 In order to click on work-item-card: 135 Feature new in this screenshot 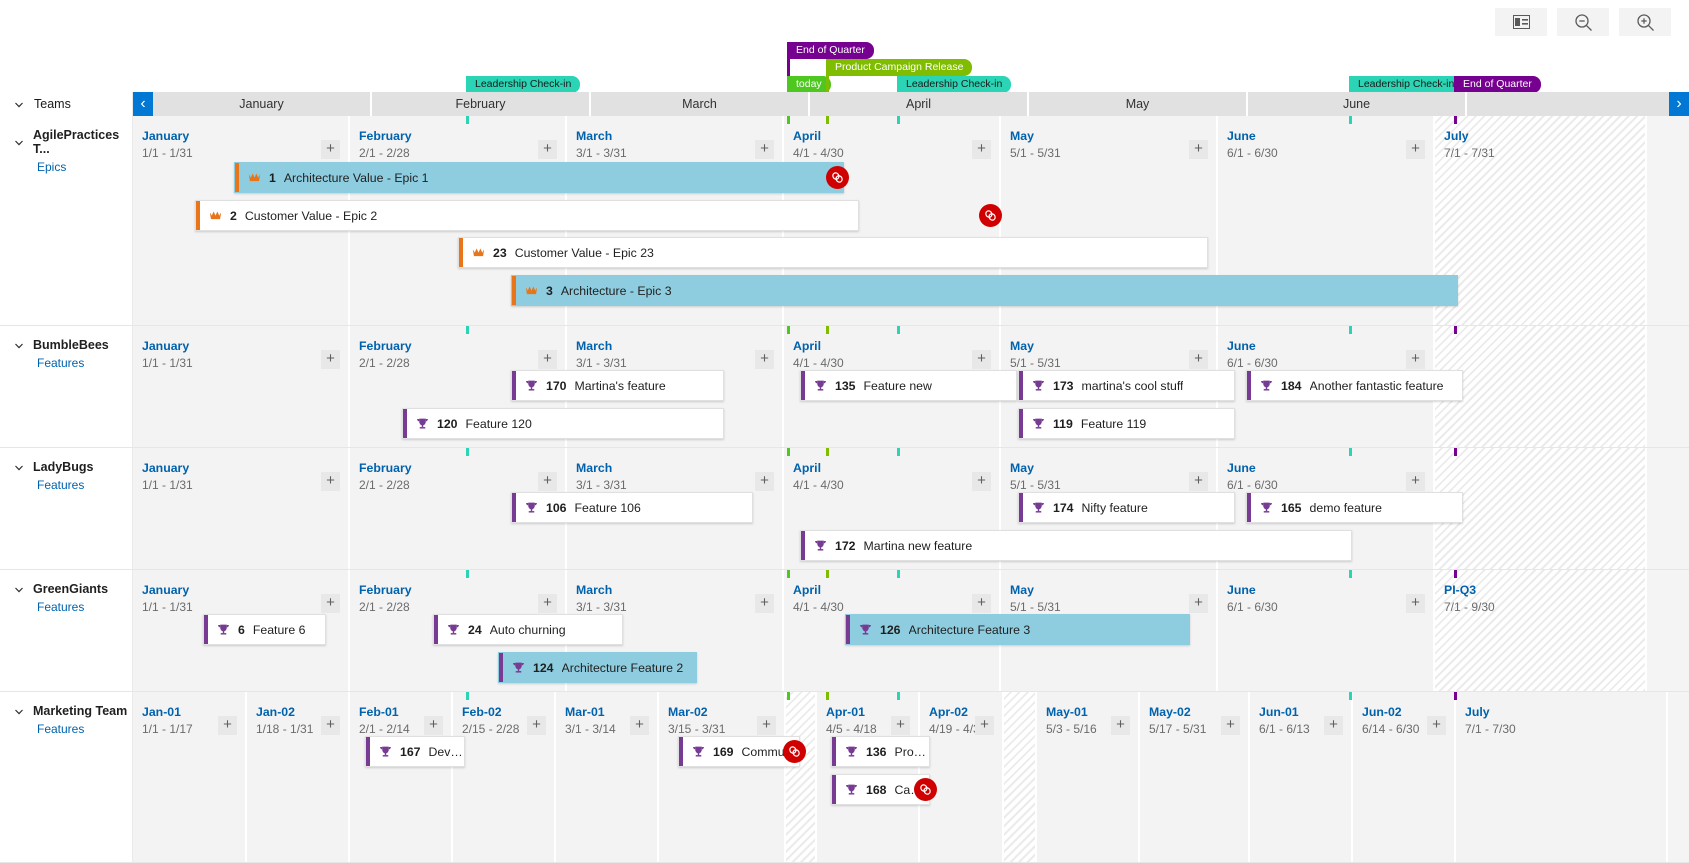, I will do `click(908, 385)`.